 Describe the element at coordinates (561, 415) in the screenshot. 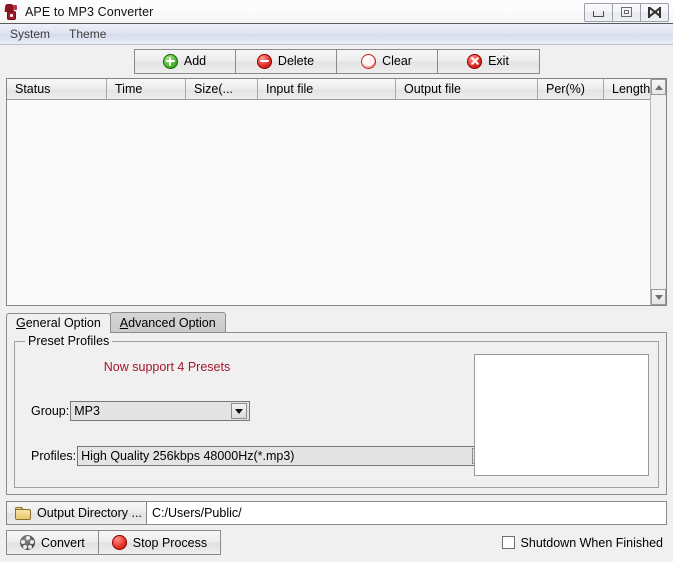

I see `preset-info-panel` at that location.